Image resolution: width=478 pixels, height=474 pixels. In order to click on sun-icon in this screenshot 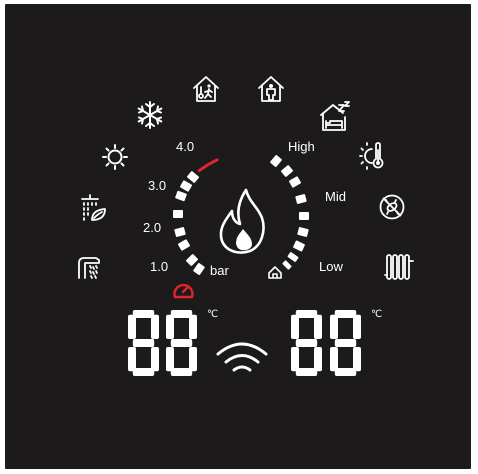, I will do `click(115, 157)`.